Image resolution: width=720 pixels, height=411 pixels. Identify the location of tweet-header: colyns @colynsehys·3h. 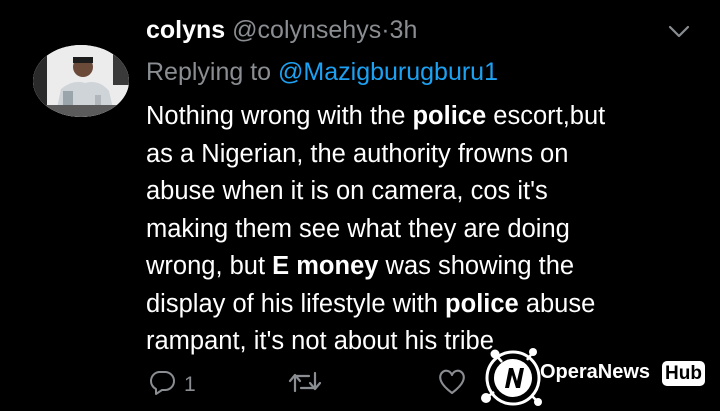
(281, 30).